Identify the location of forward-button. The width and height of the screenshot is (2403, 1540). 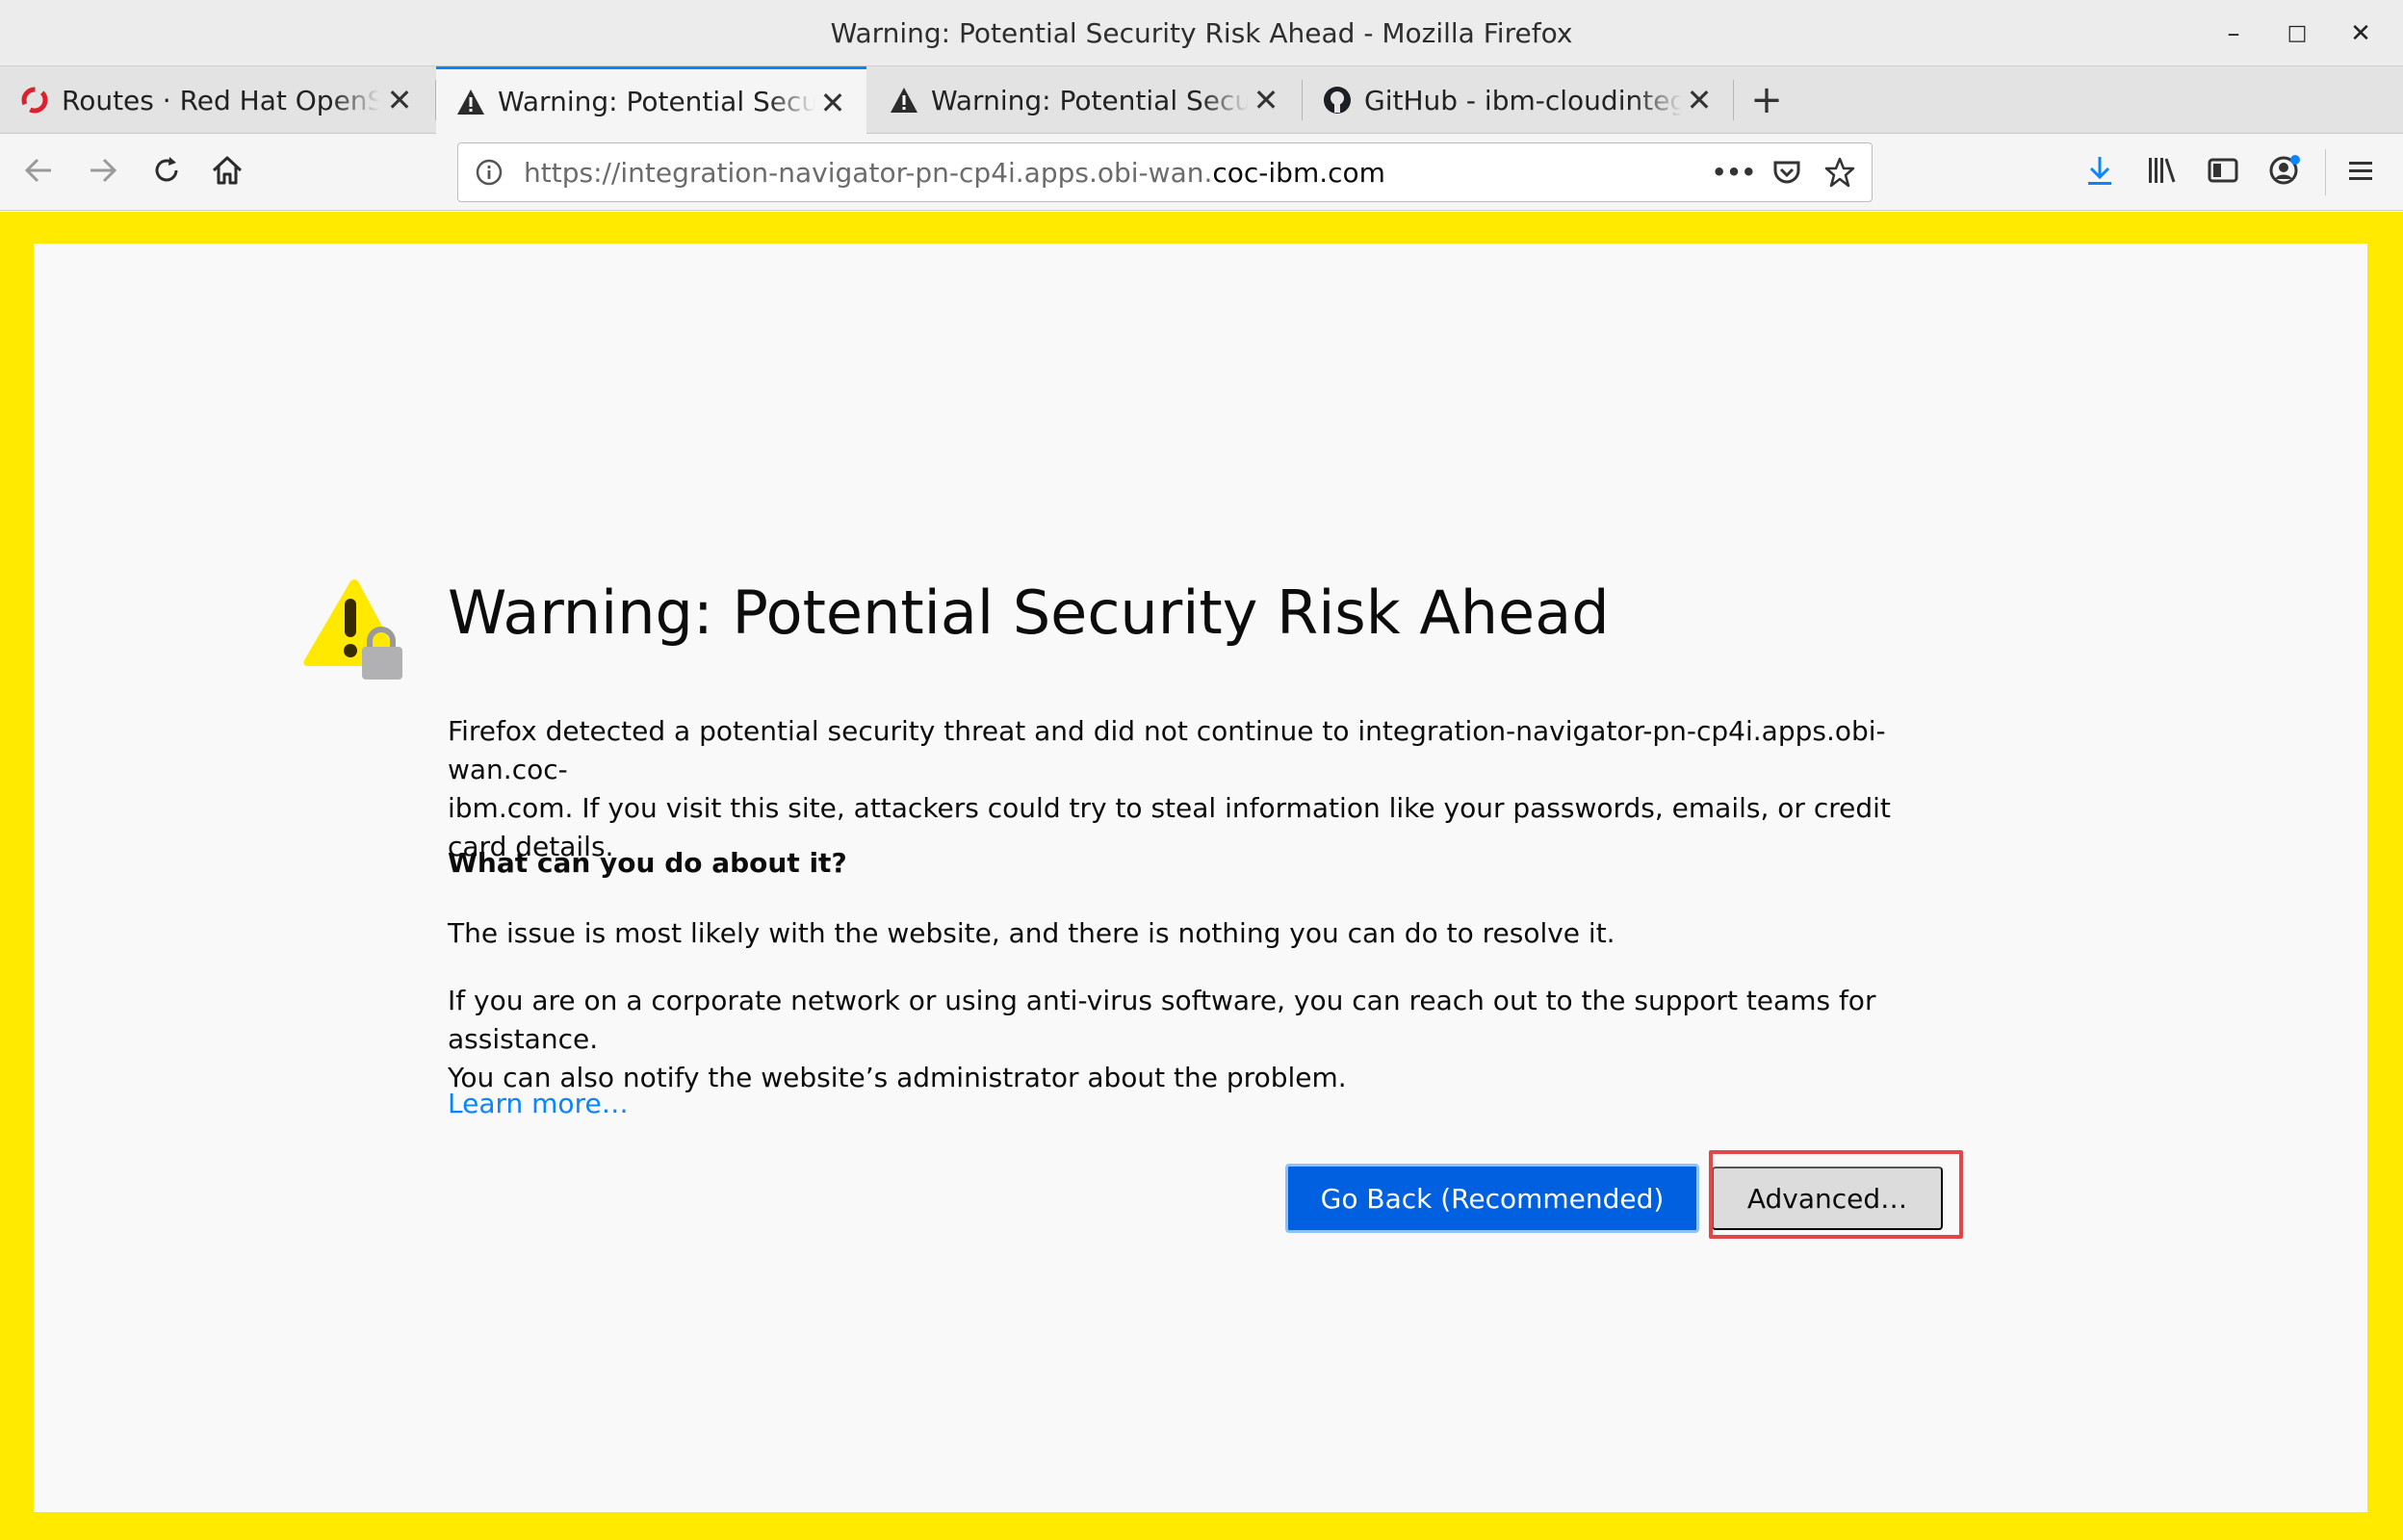
(103, 172).